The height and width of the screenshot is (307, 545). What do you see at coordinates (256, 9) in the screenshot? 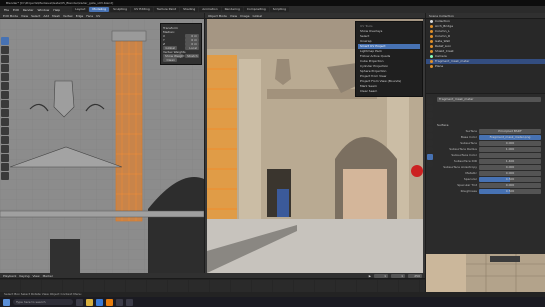
I see `tab-compositing: Compositing` at bounding box center [256, 9].